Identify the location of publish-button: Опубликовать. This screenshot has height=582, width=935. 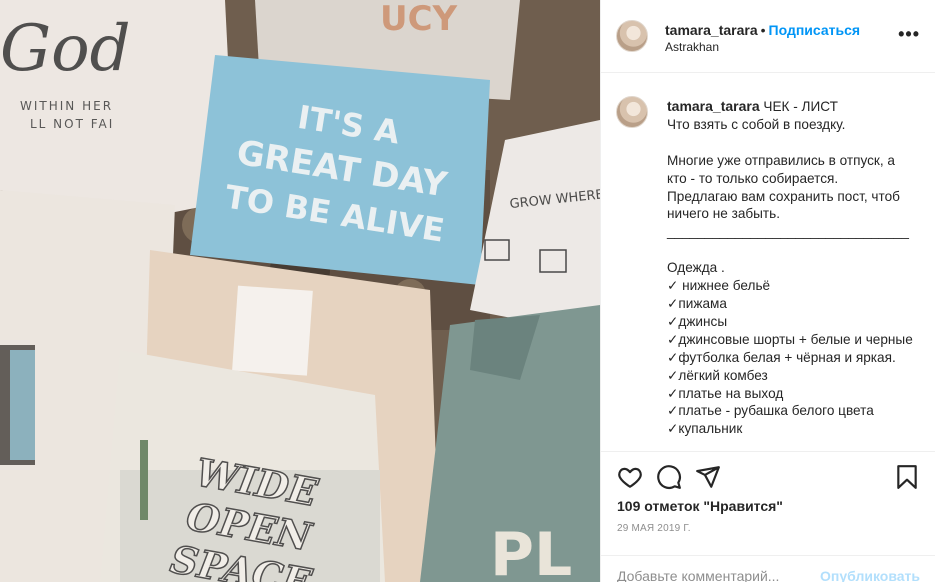
(870, 575).